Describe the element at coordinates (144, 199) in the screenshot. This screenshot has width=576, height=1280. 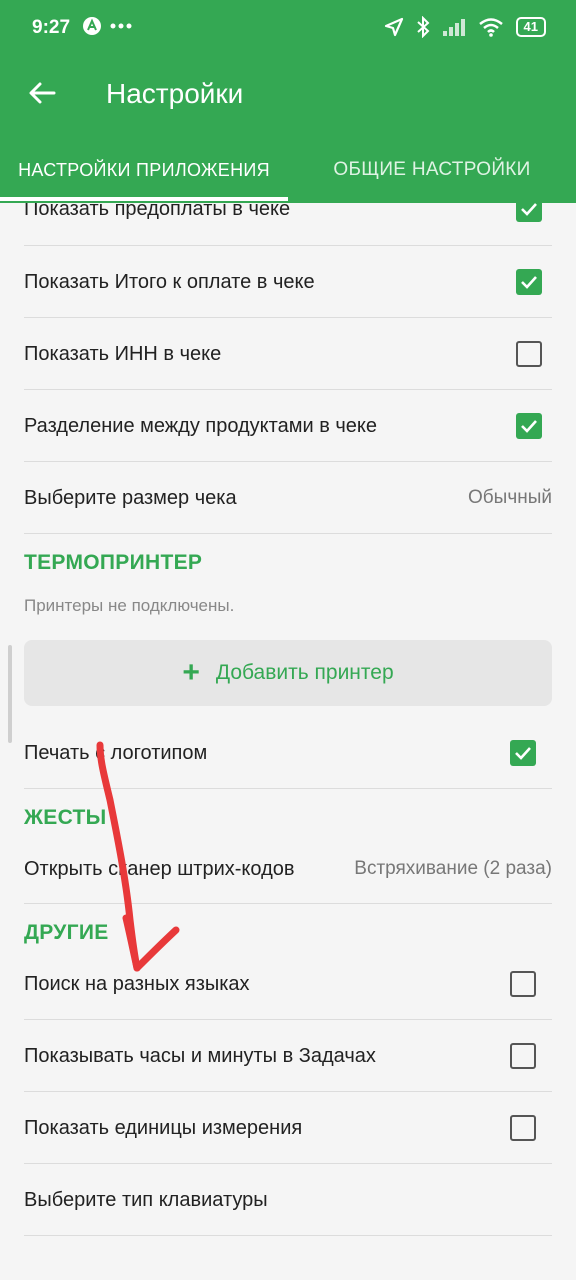
I see `tab-indicator` at that location.